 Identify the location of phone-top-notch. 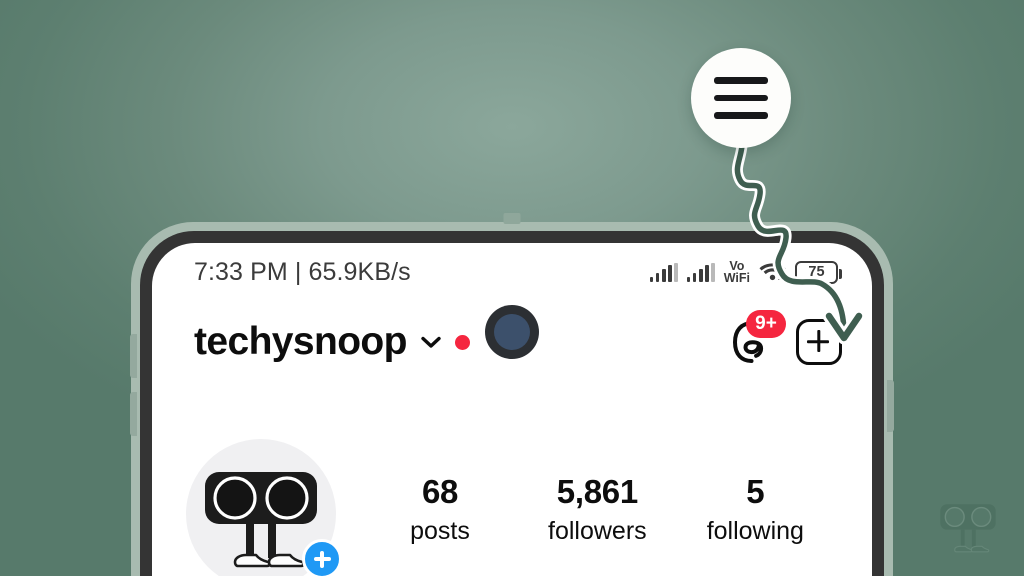
(512, 218).